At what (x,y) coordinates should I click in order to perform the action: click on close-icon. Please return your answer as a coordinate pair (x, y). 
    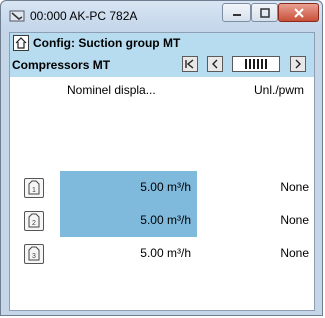
    Looking at the image, I should click on (298, 12).